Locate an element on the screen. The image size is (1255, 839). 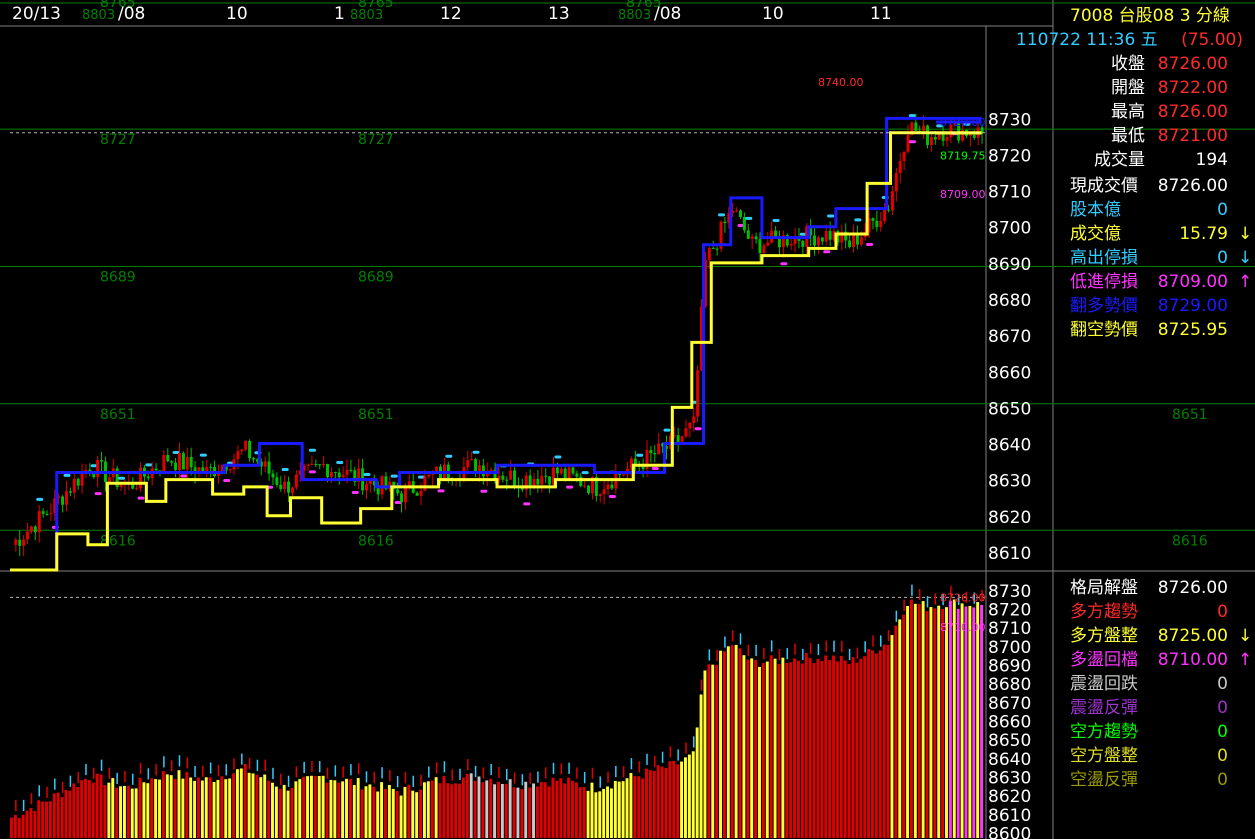
info-label: 開盤 is located at coordinates (1128, 88).